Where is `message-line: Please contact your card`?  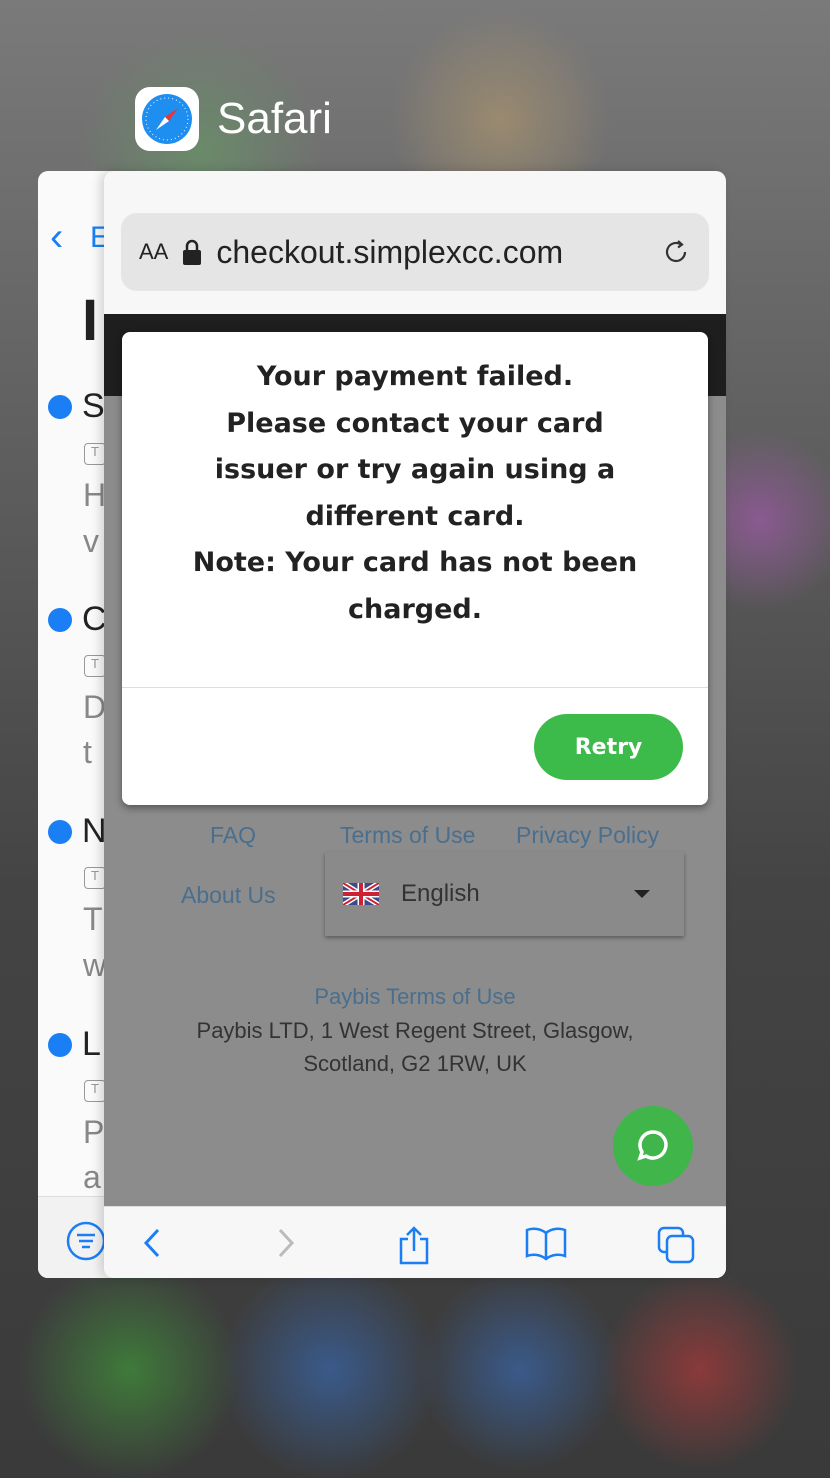
message-line: Please contact your card is located at coordinates (415, 423).